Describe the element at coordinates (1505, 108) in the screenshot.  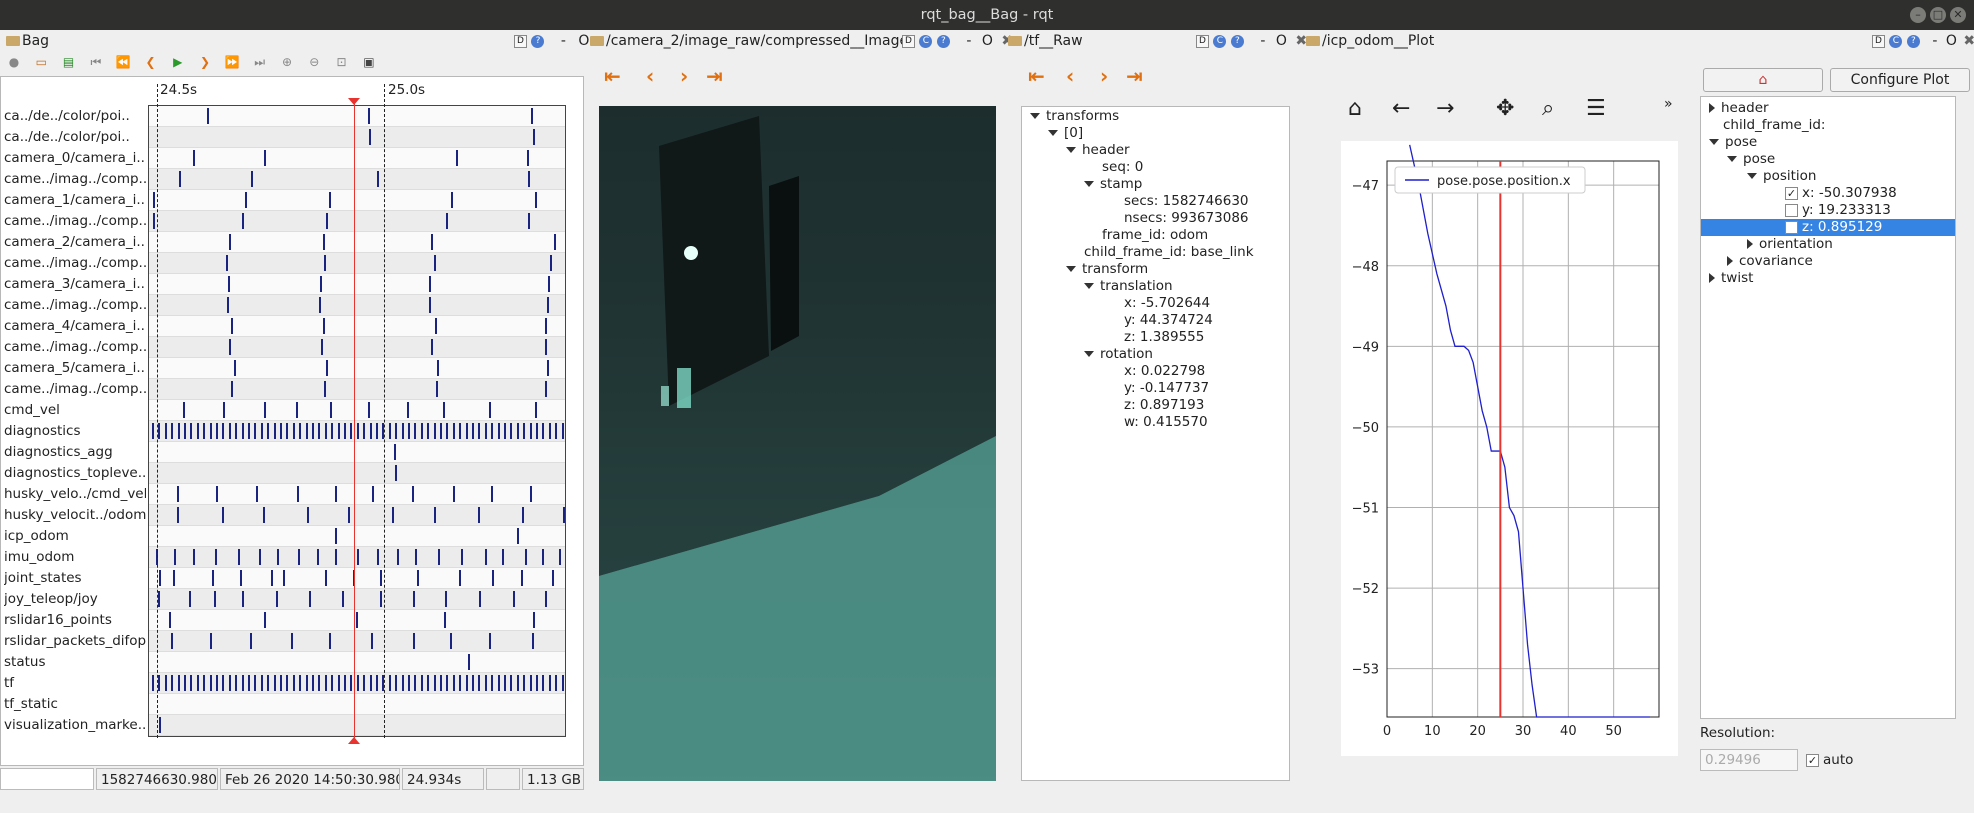
I see `pan-icon: ✥` at that location.